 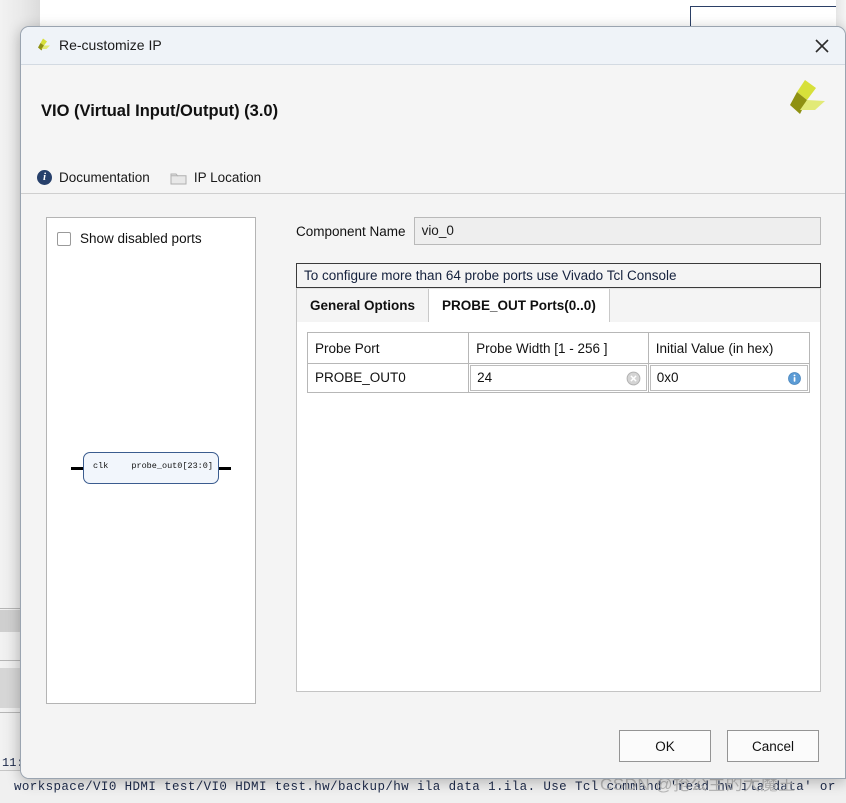 I want to click on cell-probe-width: 24, so click(x=558, y=378).